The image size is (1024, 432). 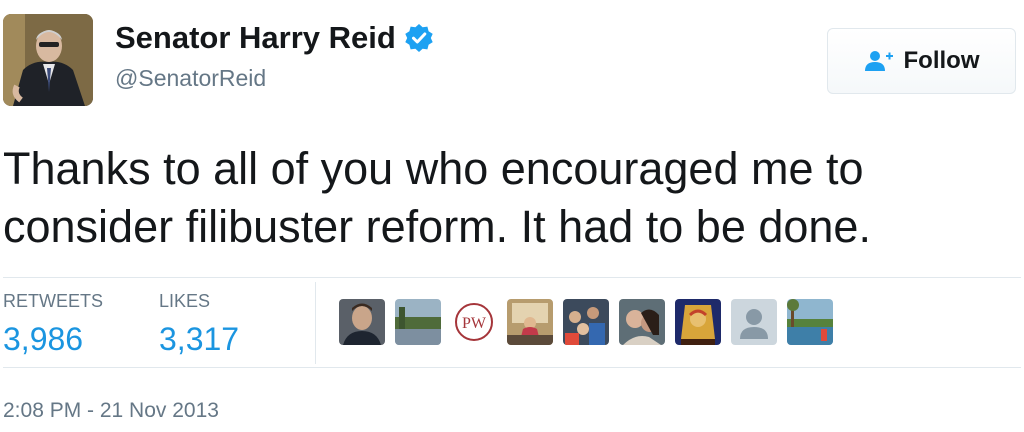 What do you see at coordinates (754, 322) in the screenshot?
I see `default-avatar-icon` at bounding box center [754, 322].